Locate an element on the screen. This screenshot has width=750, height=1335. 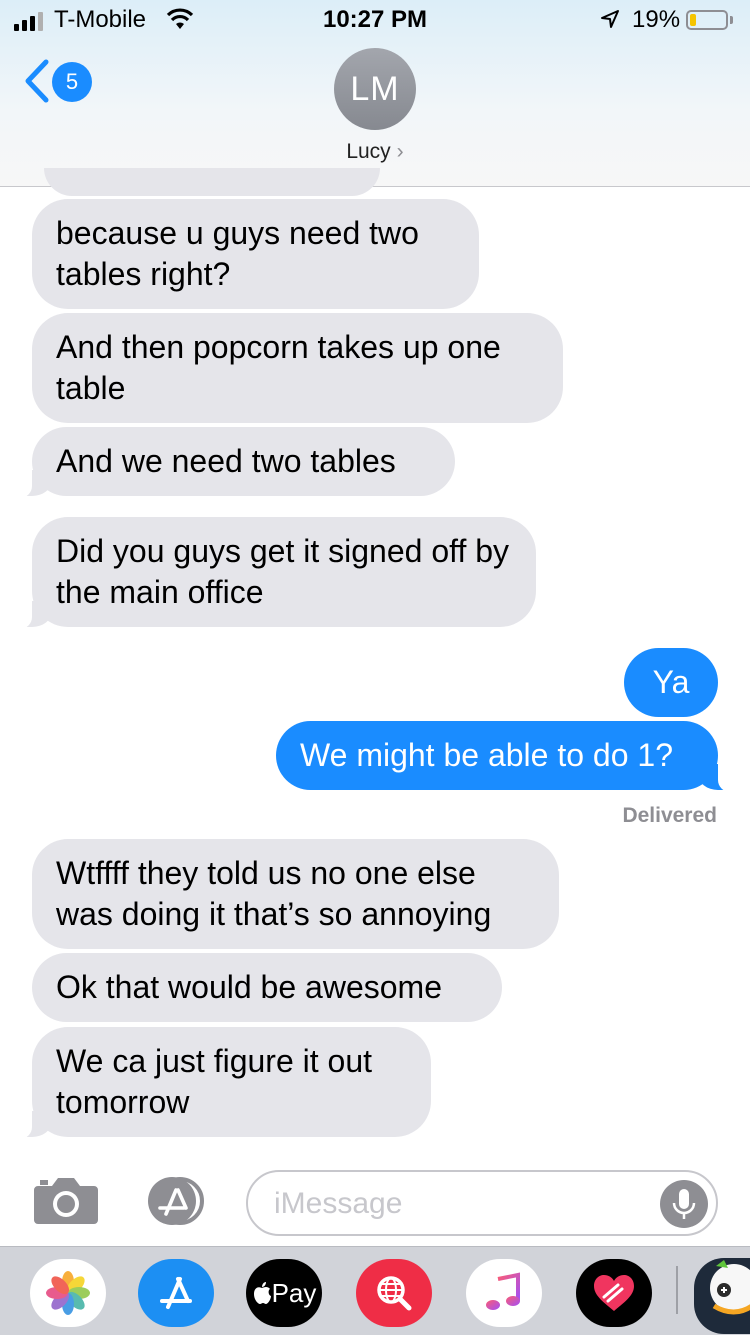
imessage-field is located at coordinates (482, 1203).